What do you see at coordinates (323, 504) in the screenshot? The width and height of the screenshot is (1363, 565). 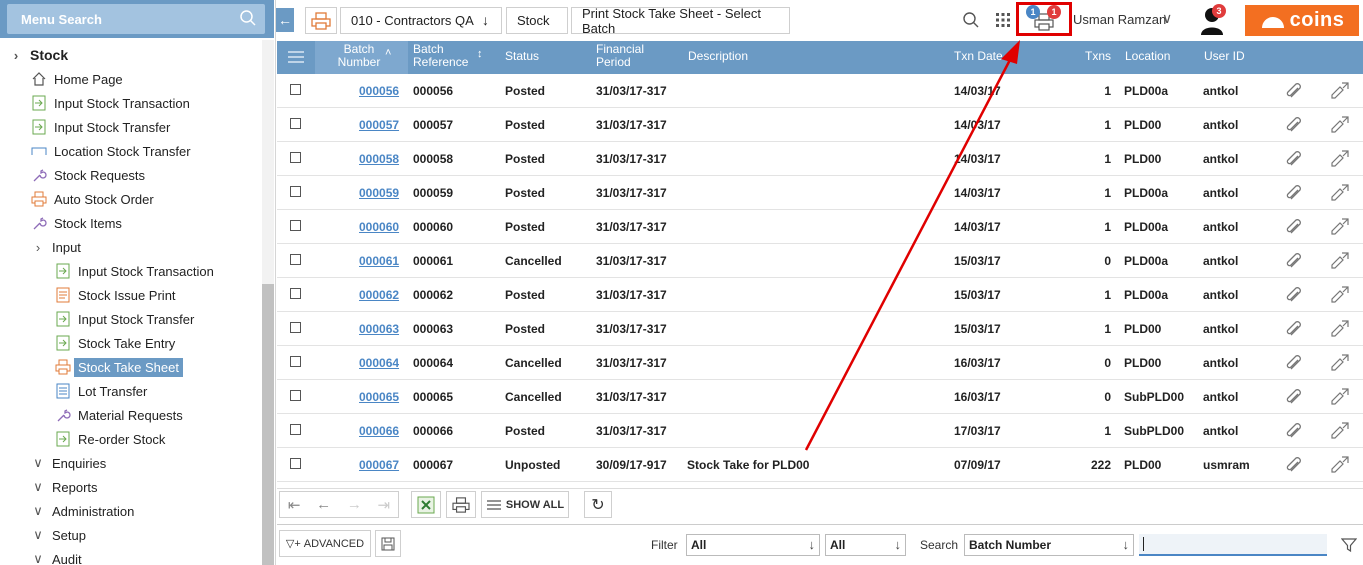 I see `previous-page-icon: ←` at bounding box center [323, 504].